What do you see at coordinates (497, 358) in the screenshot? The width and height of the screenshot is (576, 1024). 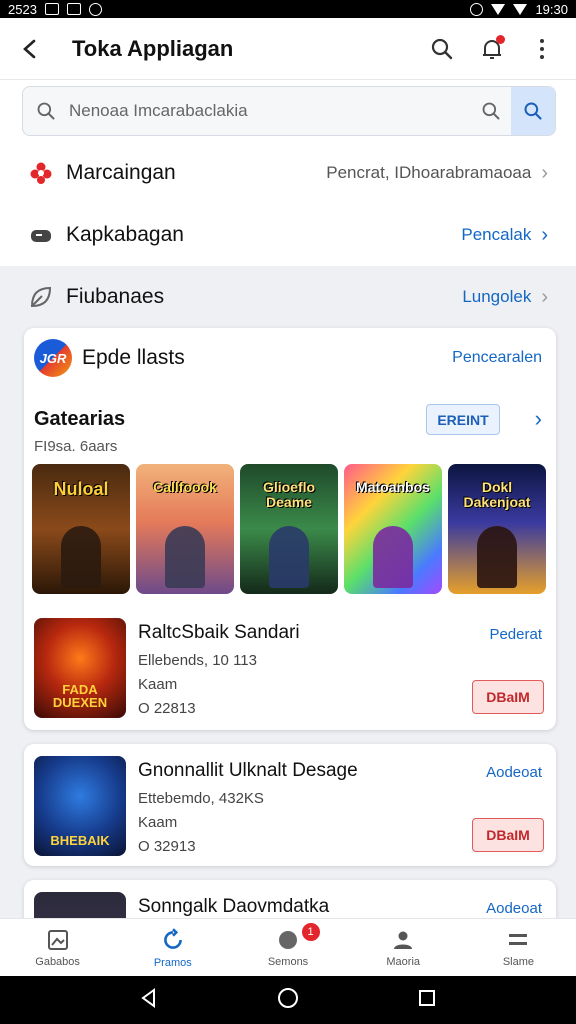 I see `card-link: Pencearalen` at bounding box center [497, 358].